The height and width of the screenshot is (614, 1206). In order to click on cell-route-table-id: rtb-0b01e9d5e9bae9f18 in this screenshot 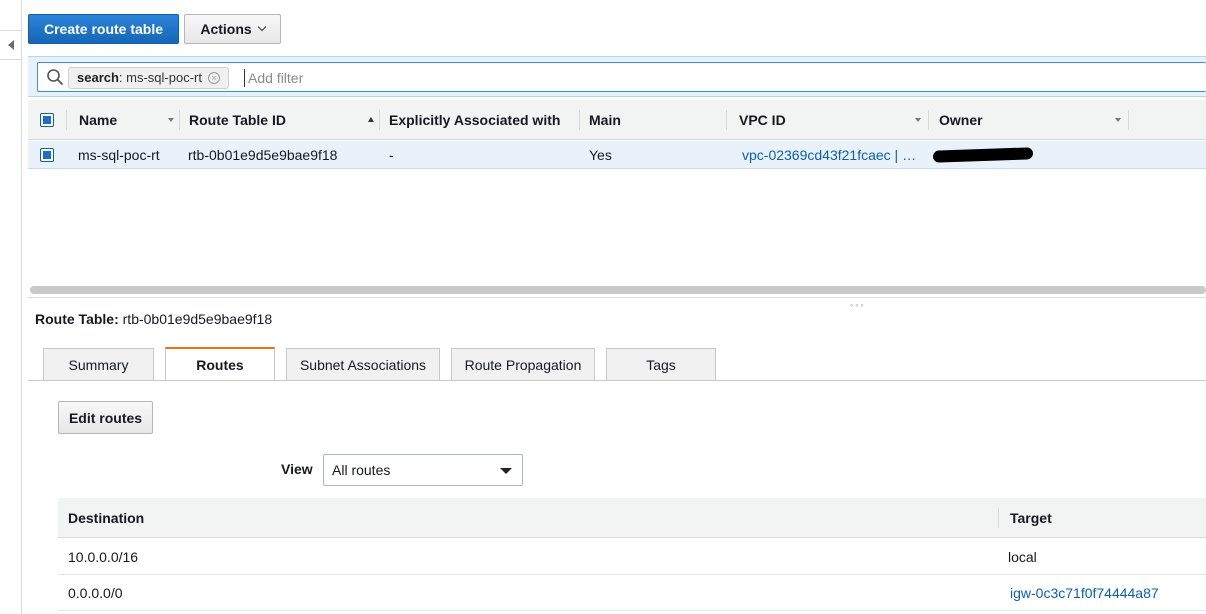, I will do `click(263, 154)`.